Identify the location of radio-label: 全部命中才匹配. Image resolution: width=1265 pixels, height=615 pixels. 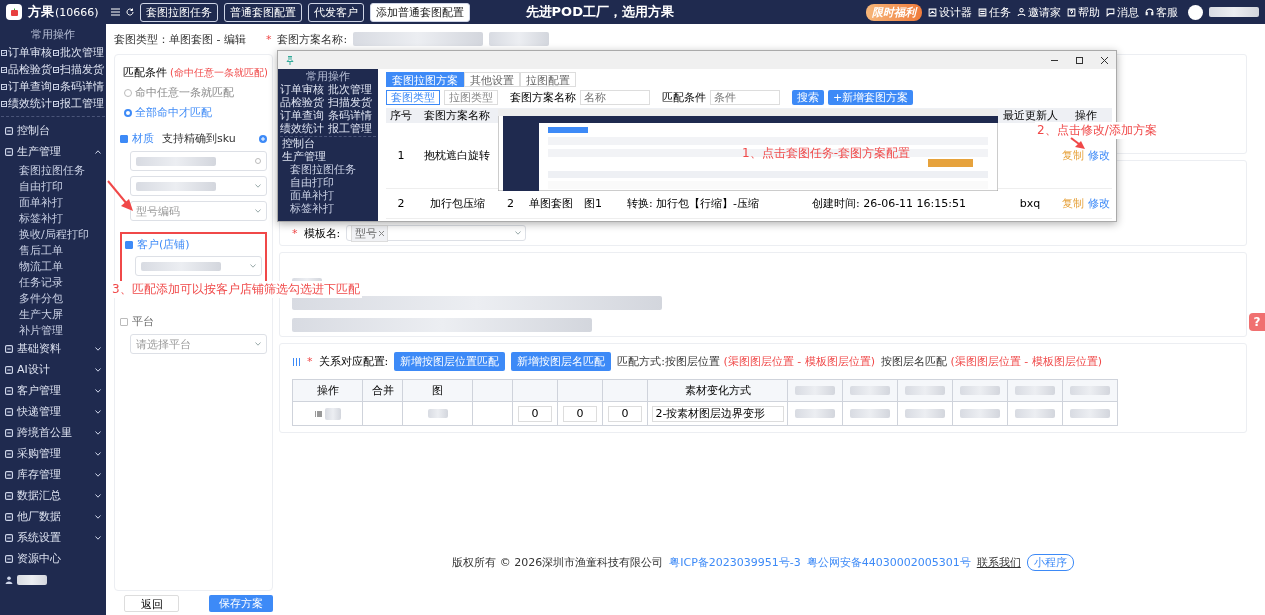
(173, 112).